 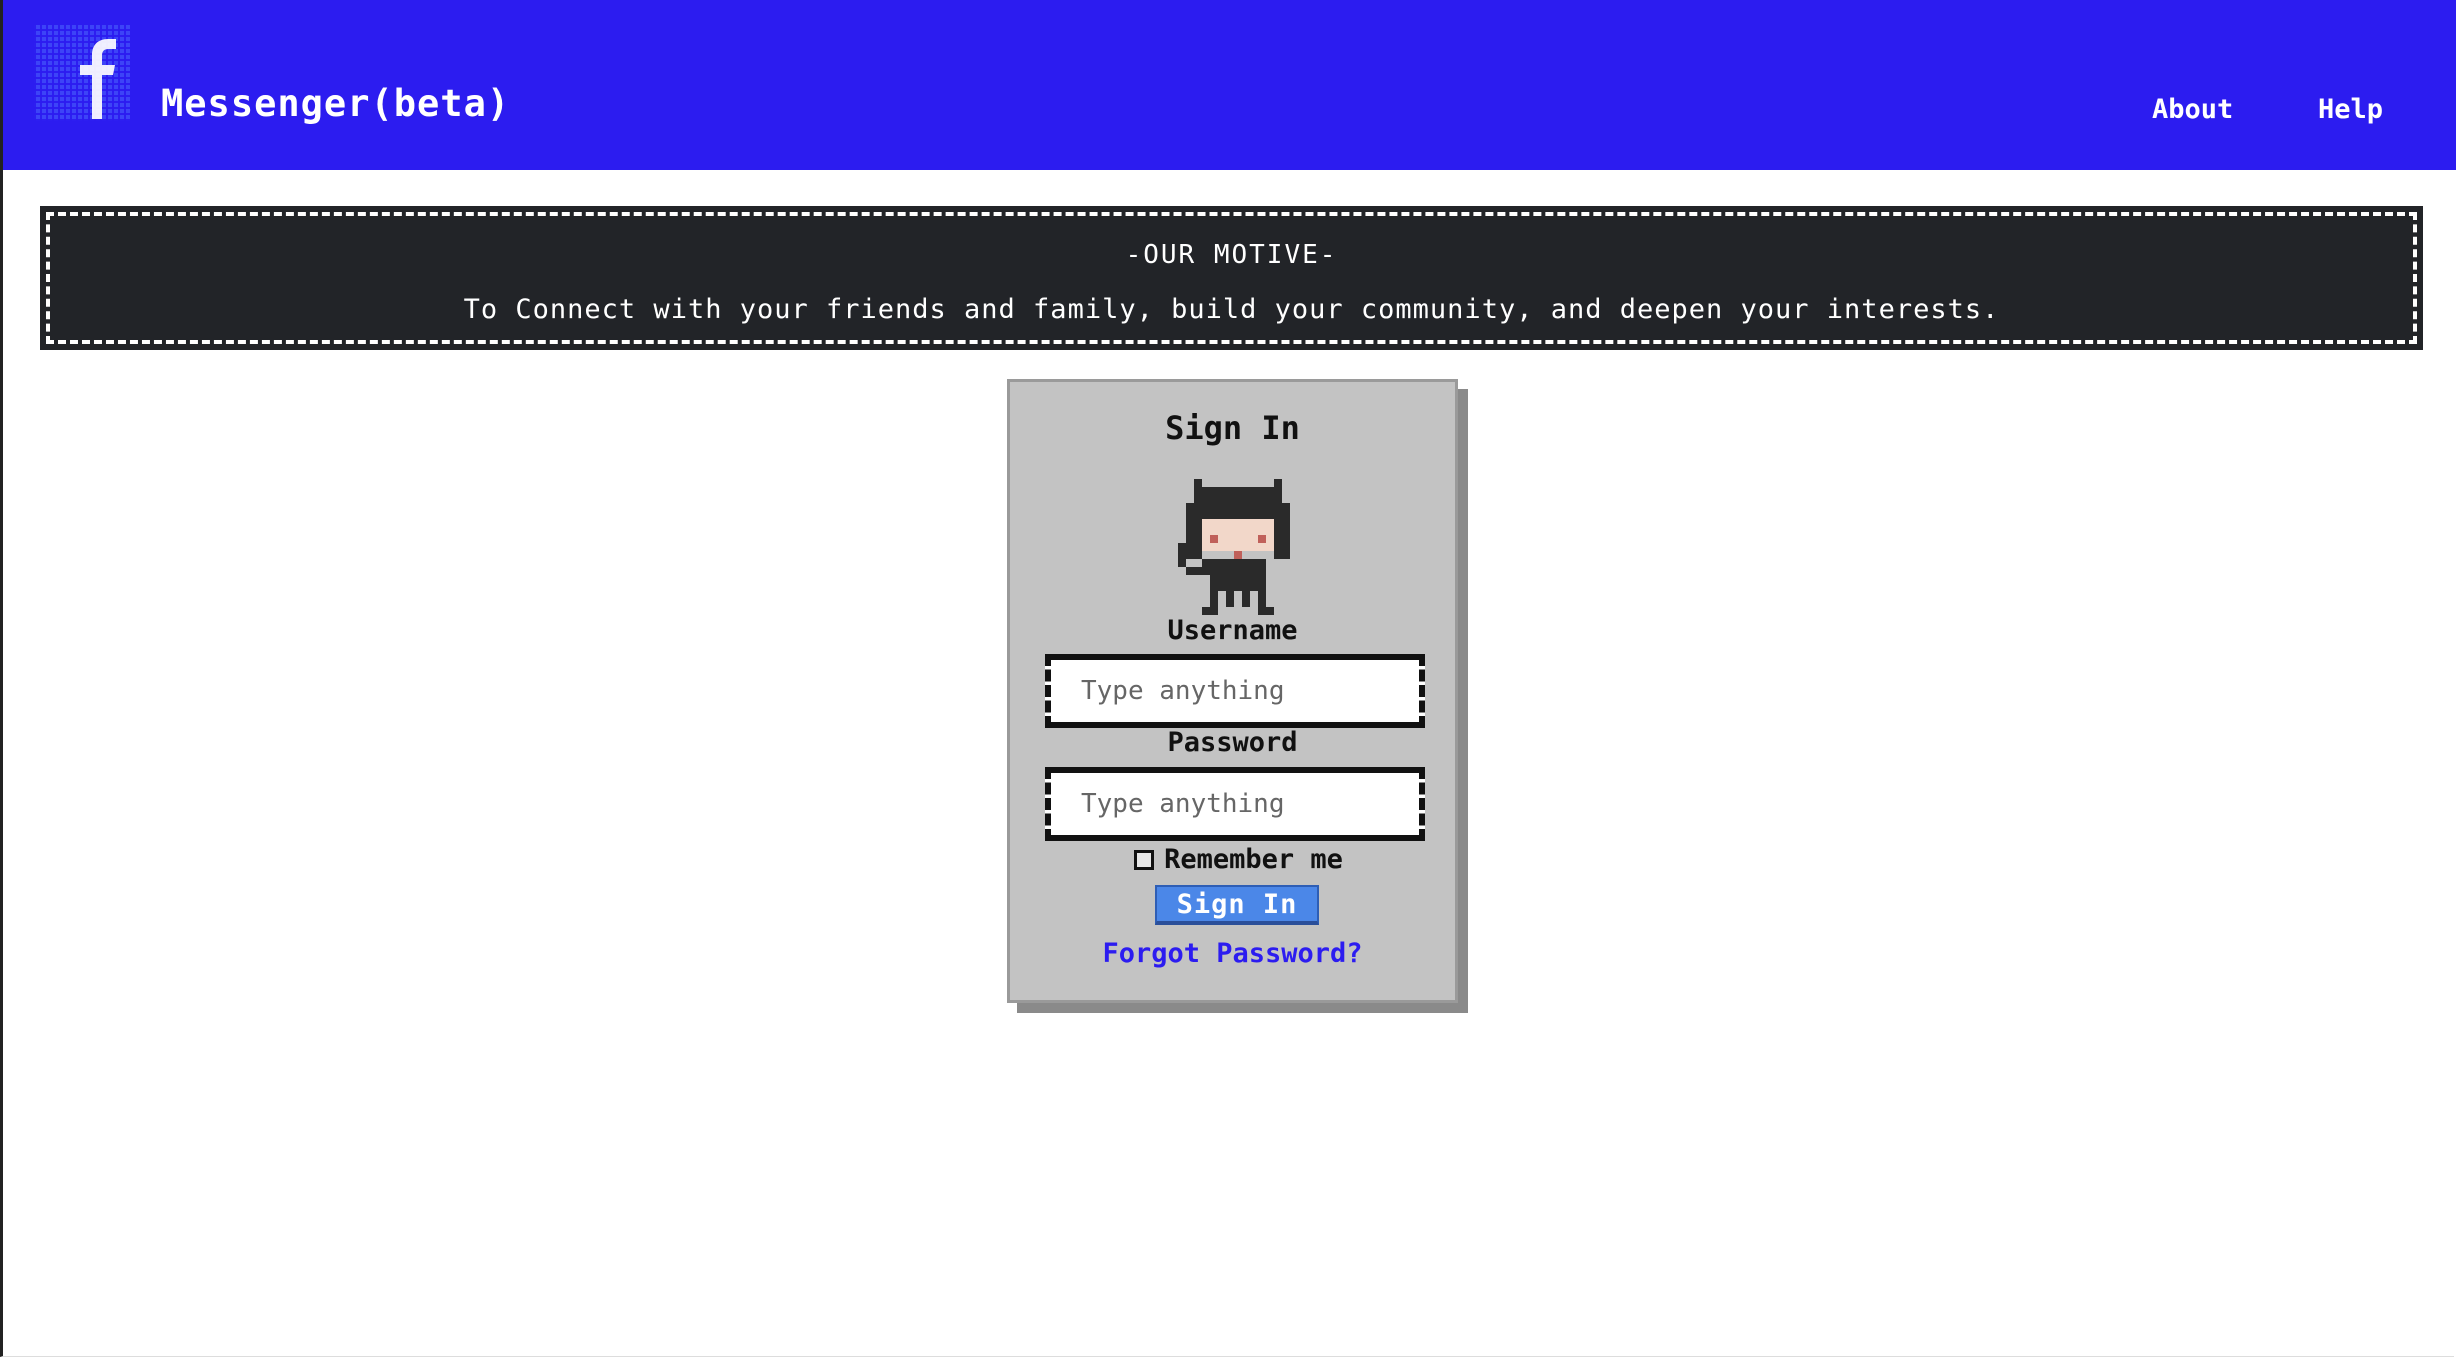 I want to click on motive-title: -OUR MOTIVE-, so click(x=1231, y=255).